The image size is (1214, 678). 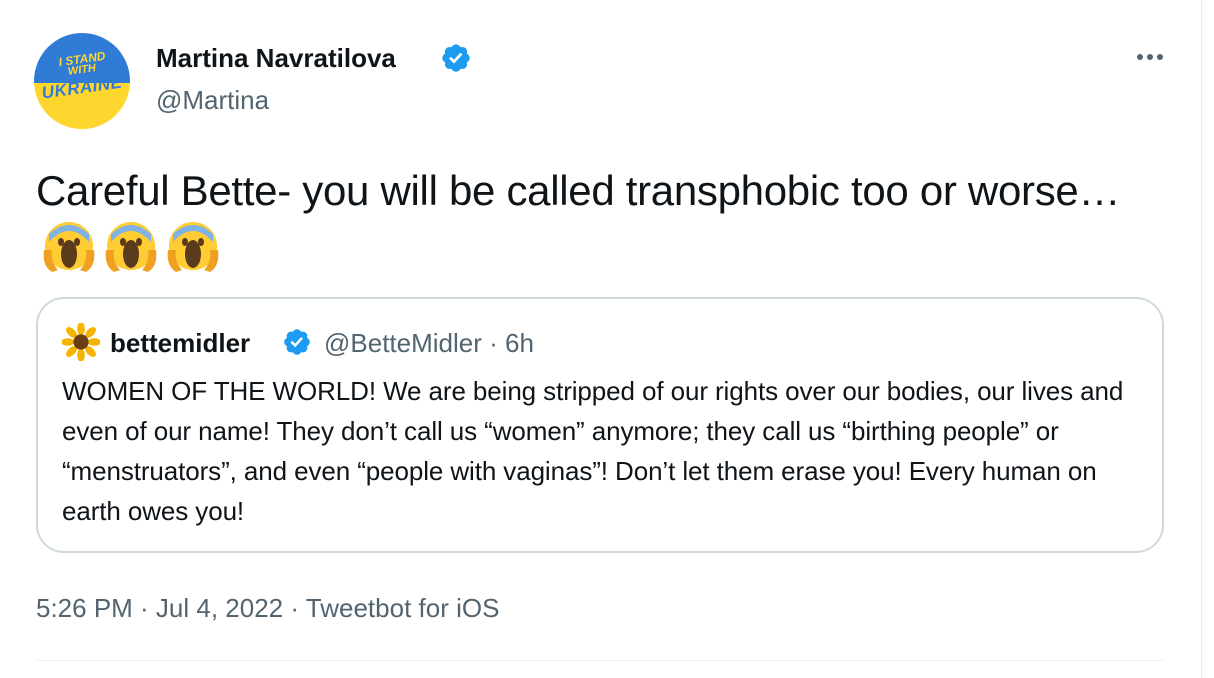 I want to click on author-handle: @Martina, so click(x=212, y=100).